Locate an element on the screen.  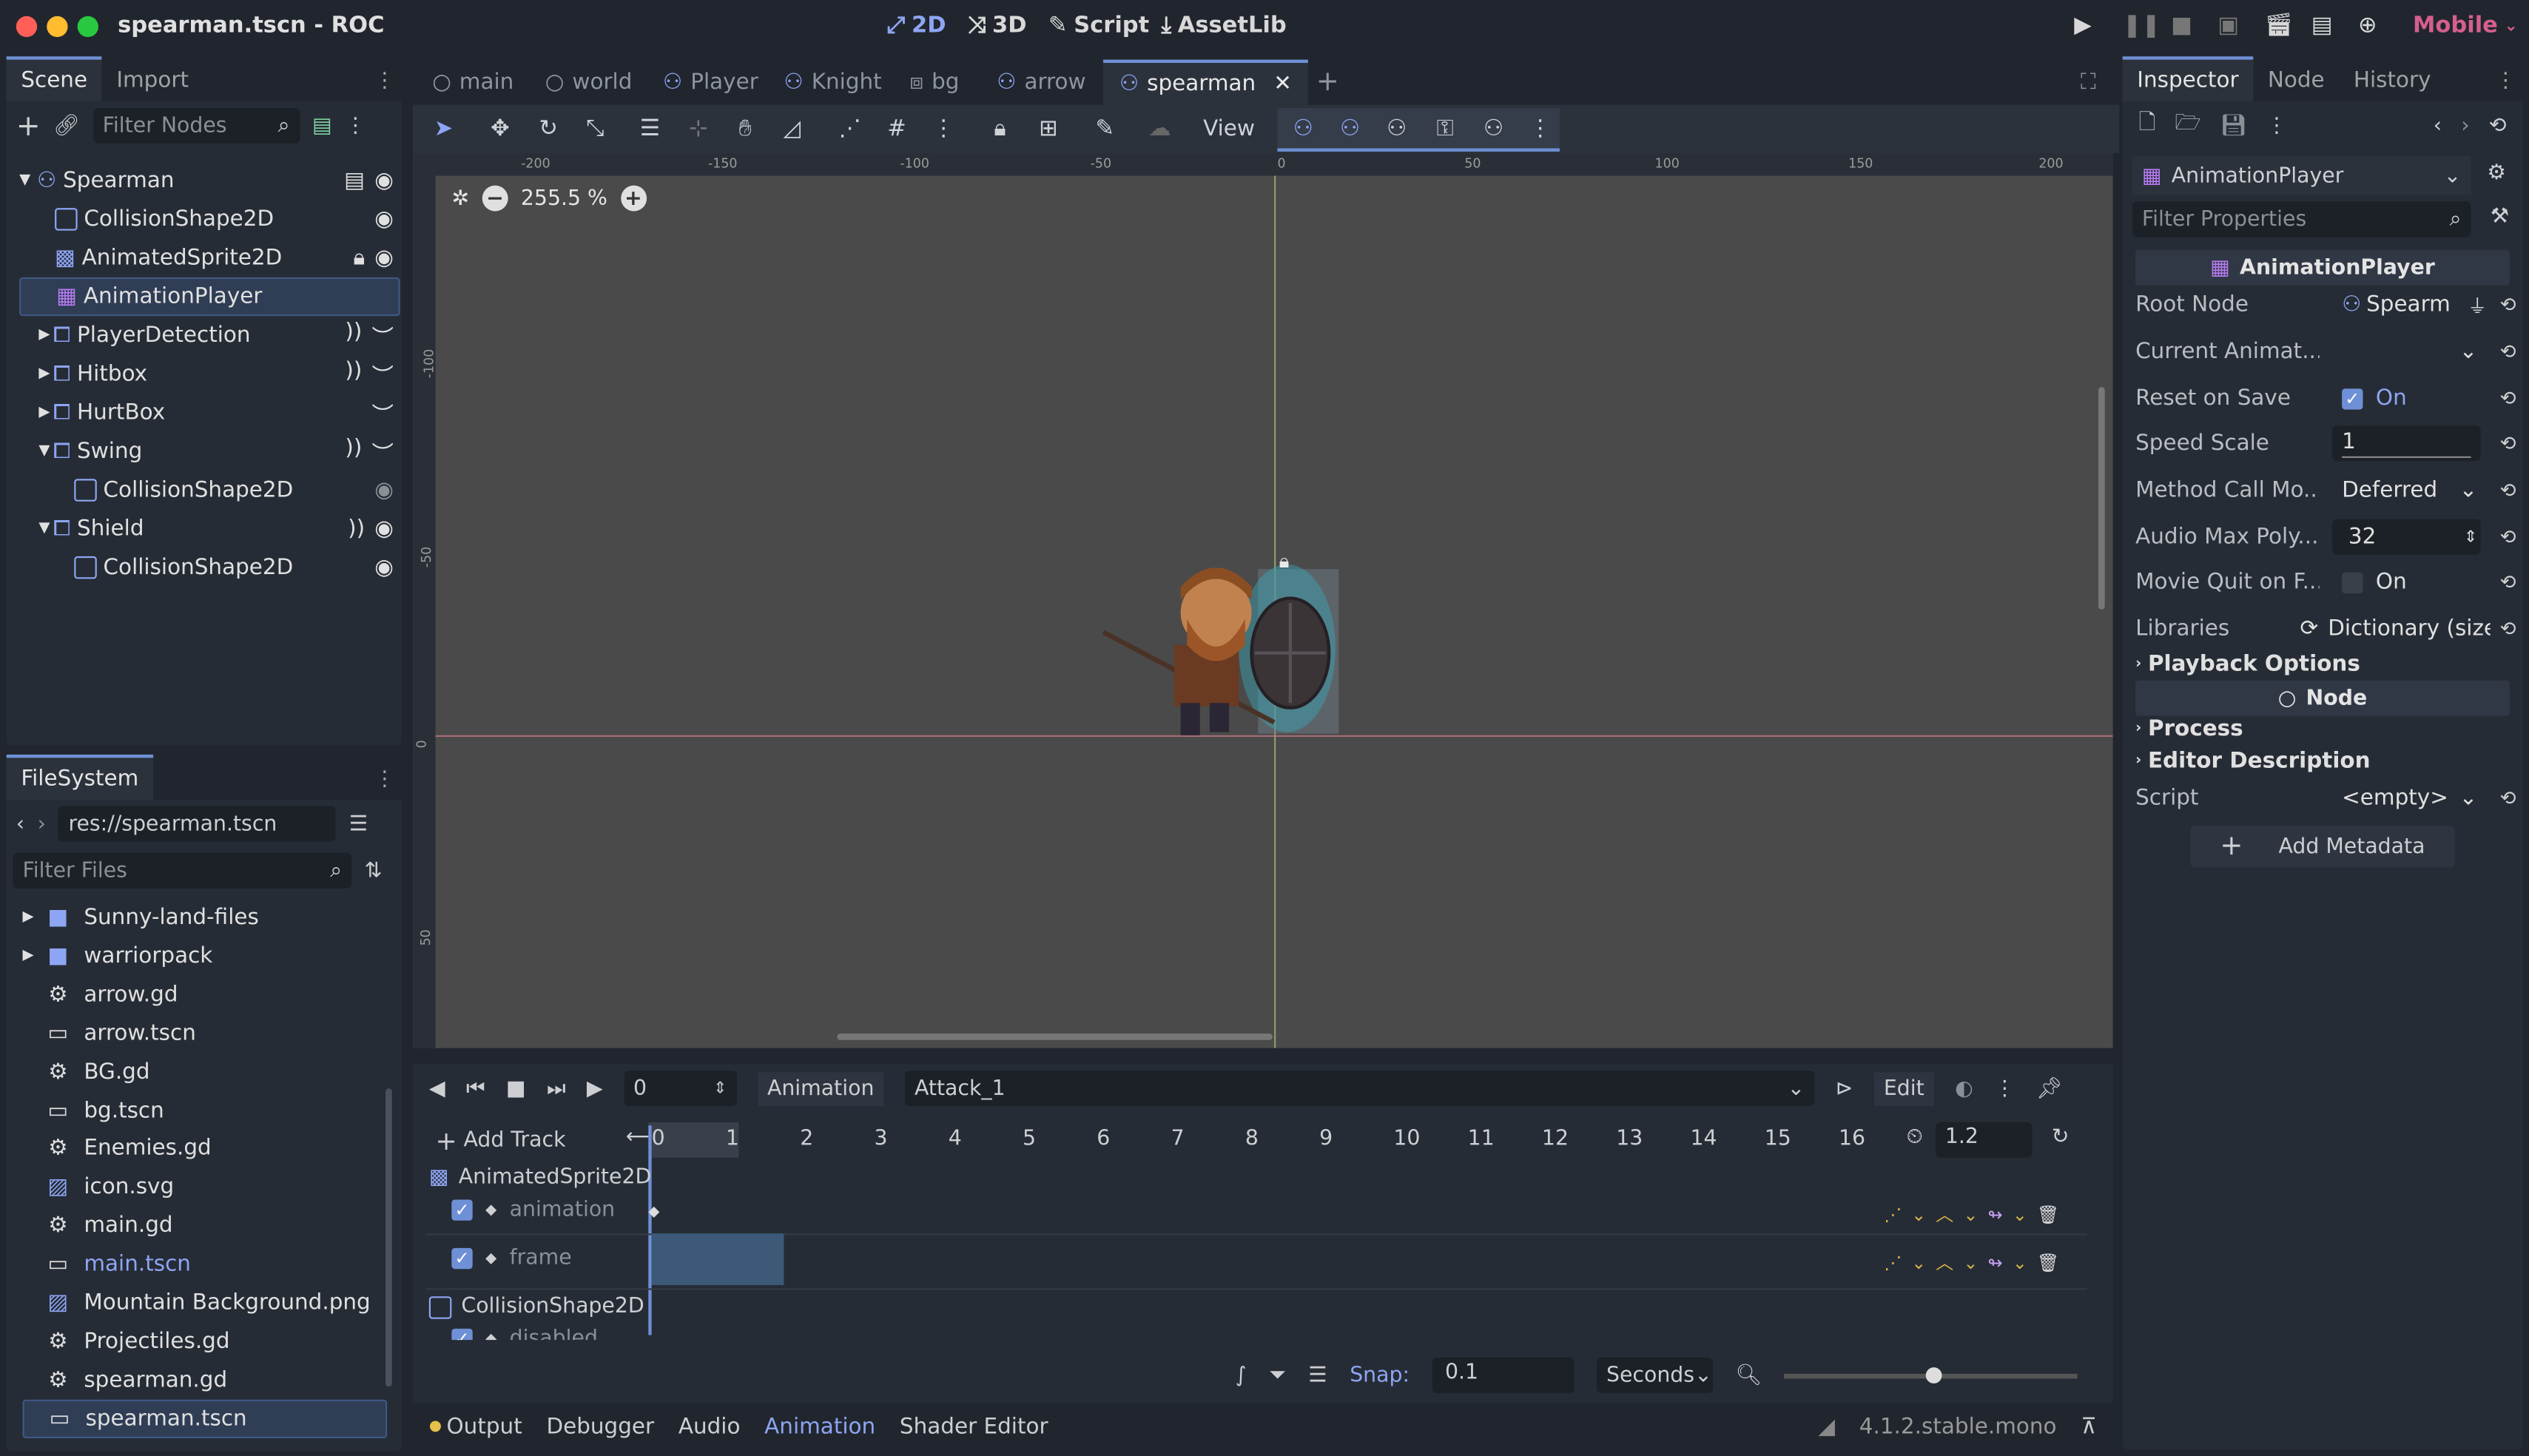
signal-icon: )) is located at coordinates (353, 336).